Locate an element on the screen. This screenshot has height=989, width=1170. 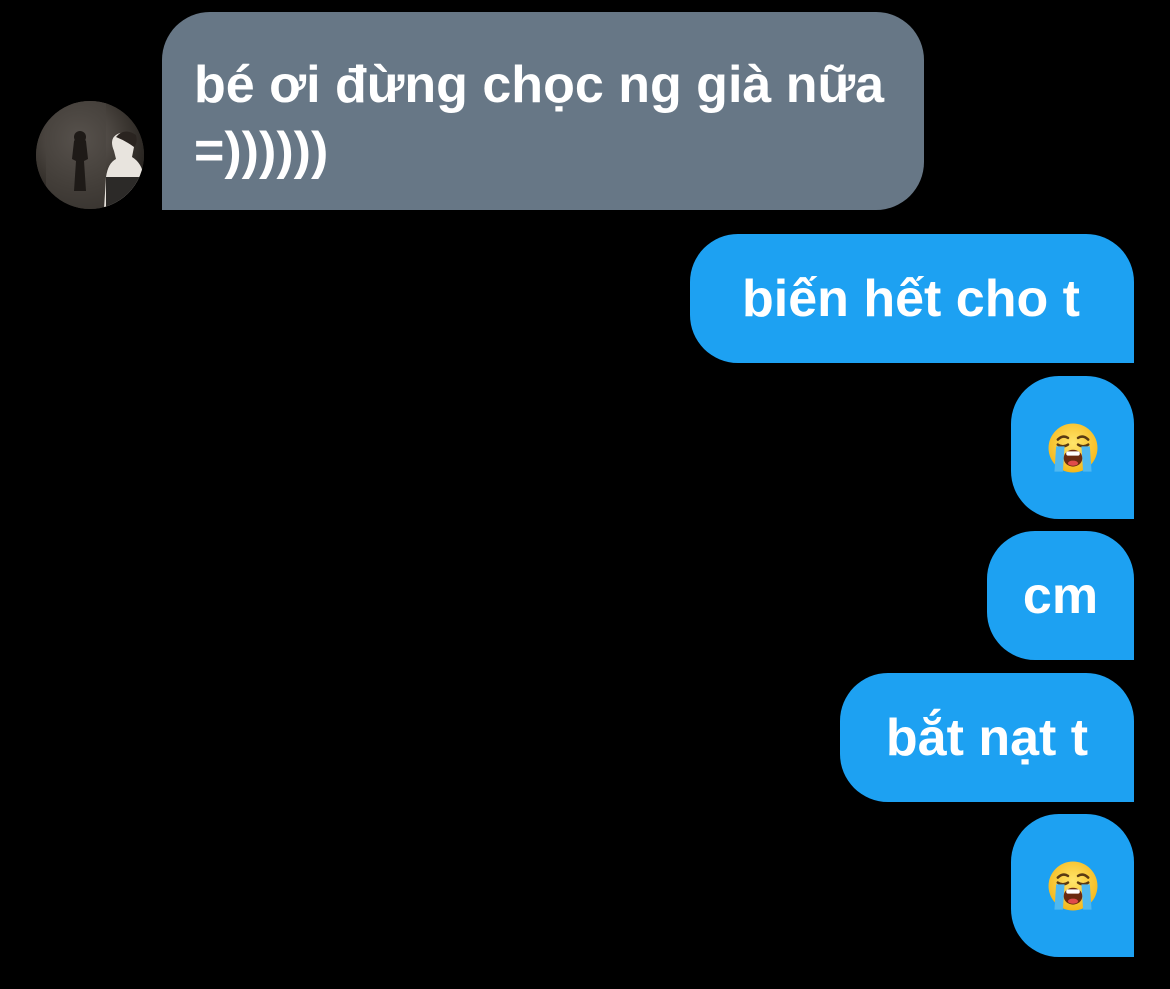
message-text: cm is located at coordinates (1060, 595).